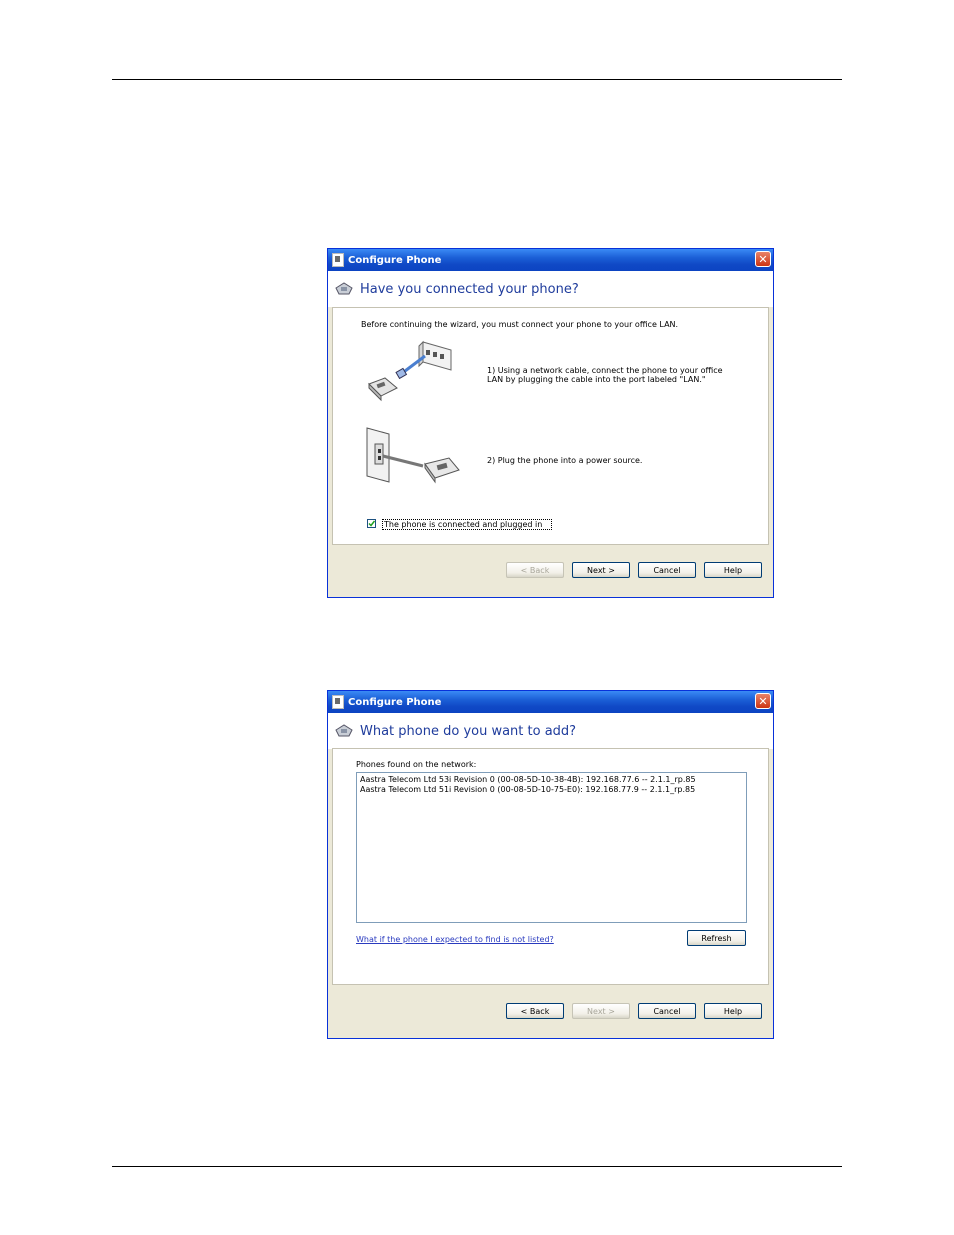 The width and height of the screenshot is (954, 1235). Describe the element at coordinates (477, 79) in the screenshot. I see `top-rule` at that location.